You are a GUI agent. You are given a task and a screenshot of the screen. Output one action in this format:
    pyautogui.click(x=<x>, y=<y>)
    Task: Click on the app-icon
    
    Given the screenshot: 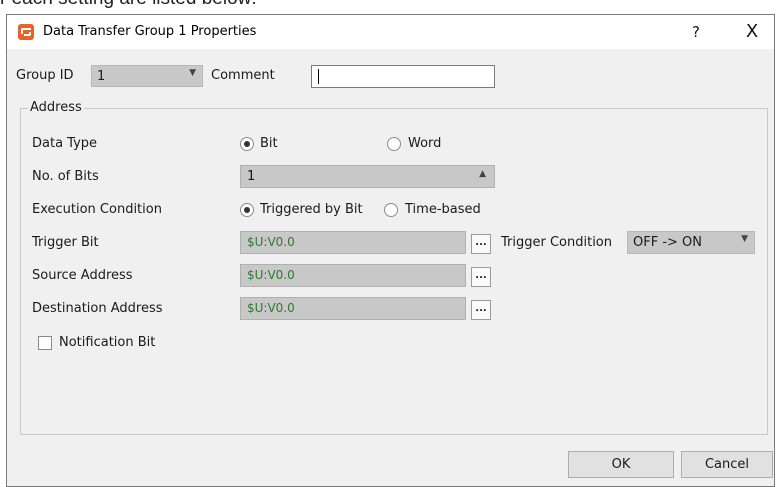 What is the action you would take?
    pyautogui.click(x=26, y=32)
    